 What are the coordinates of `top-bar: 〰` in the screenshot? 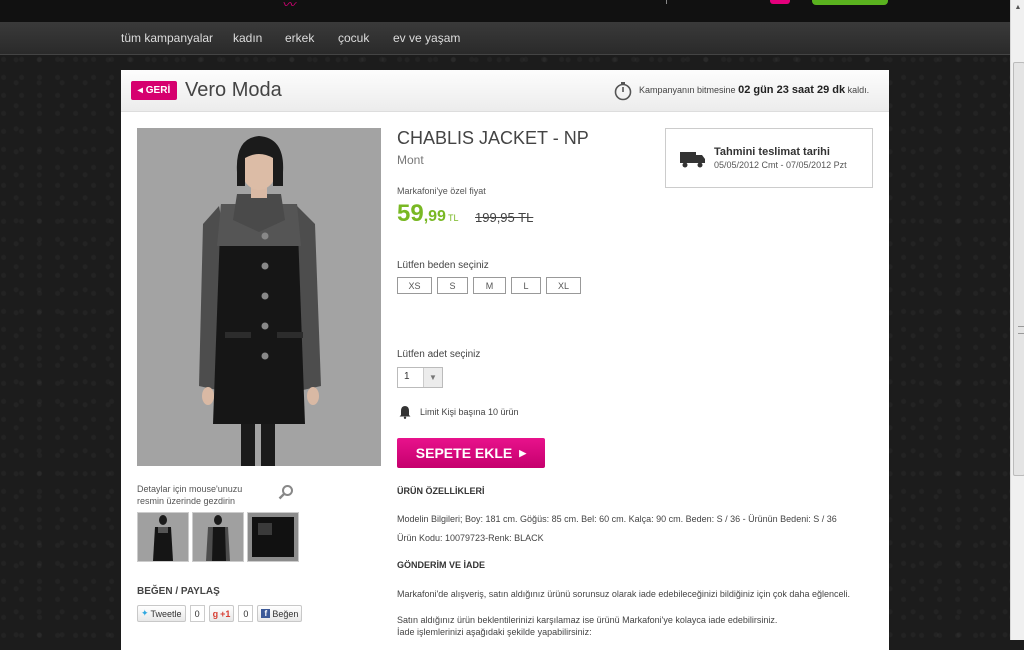 It's located at (505, 11).